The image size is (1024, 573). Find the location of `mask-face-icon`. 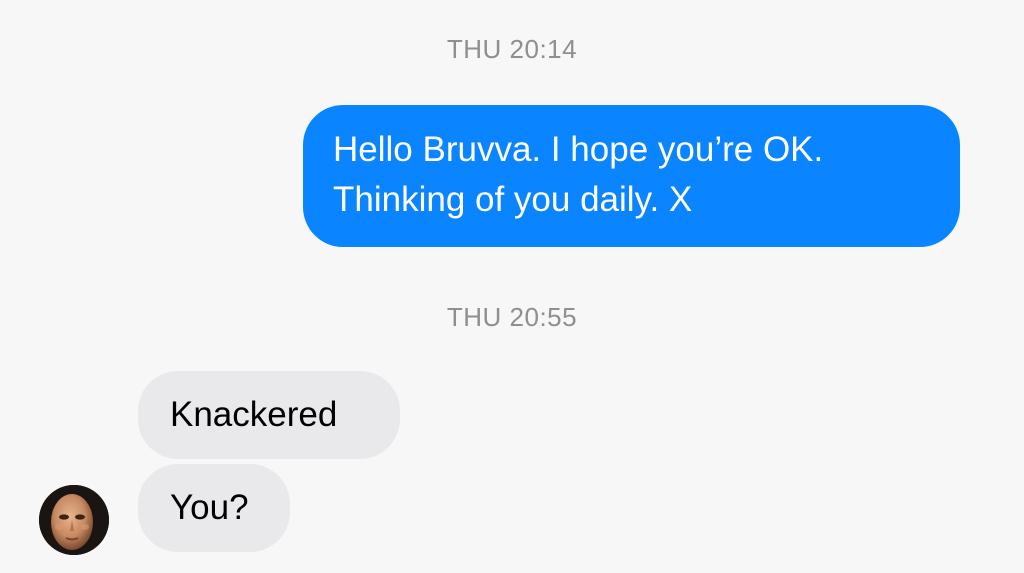

mask-face-icon is located at coordinates (74, 520).